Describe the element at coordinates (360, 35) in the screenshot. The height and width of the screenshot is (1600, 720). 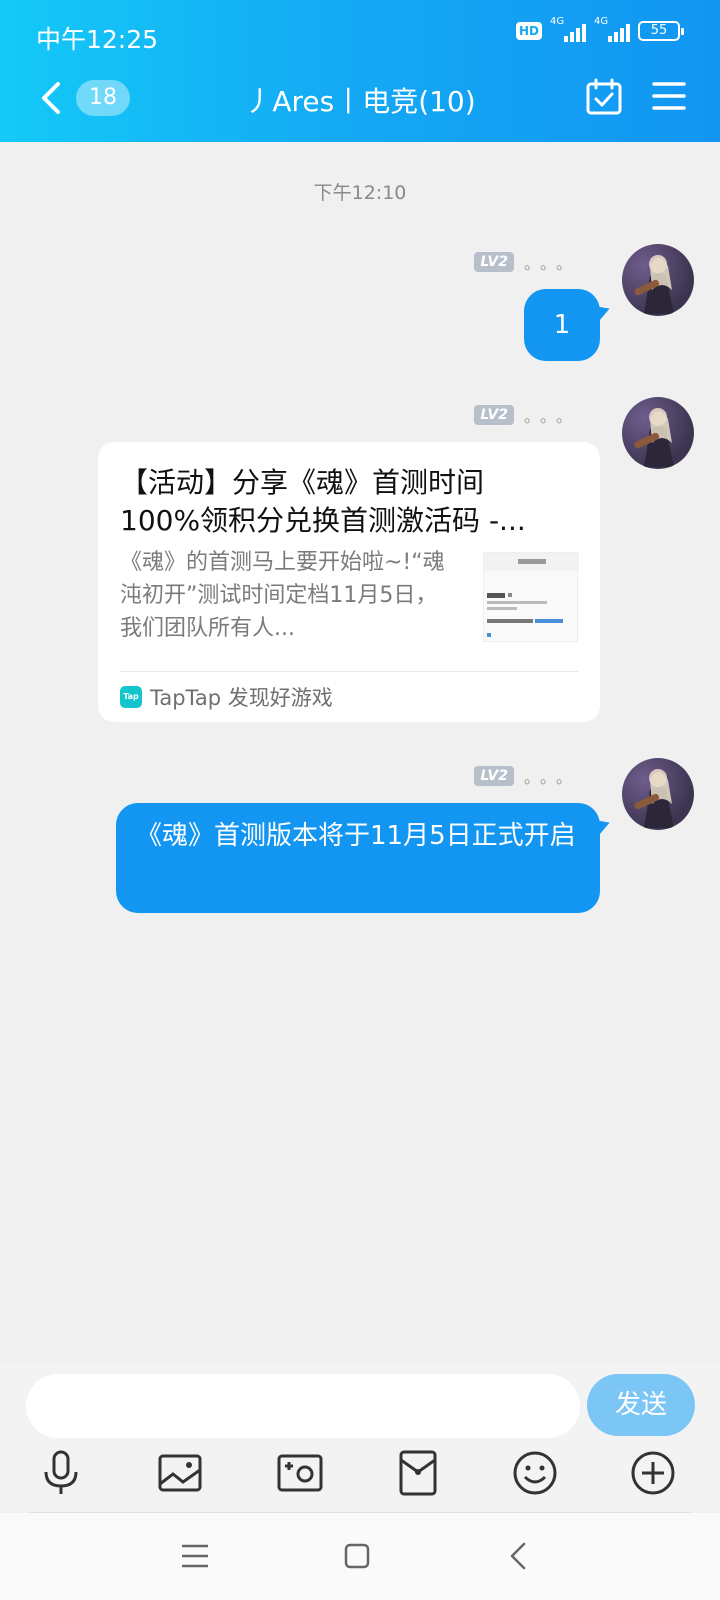
I see `status-bar: 中午12:25 HD 4G 4G 55` at that location.